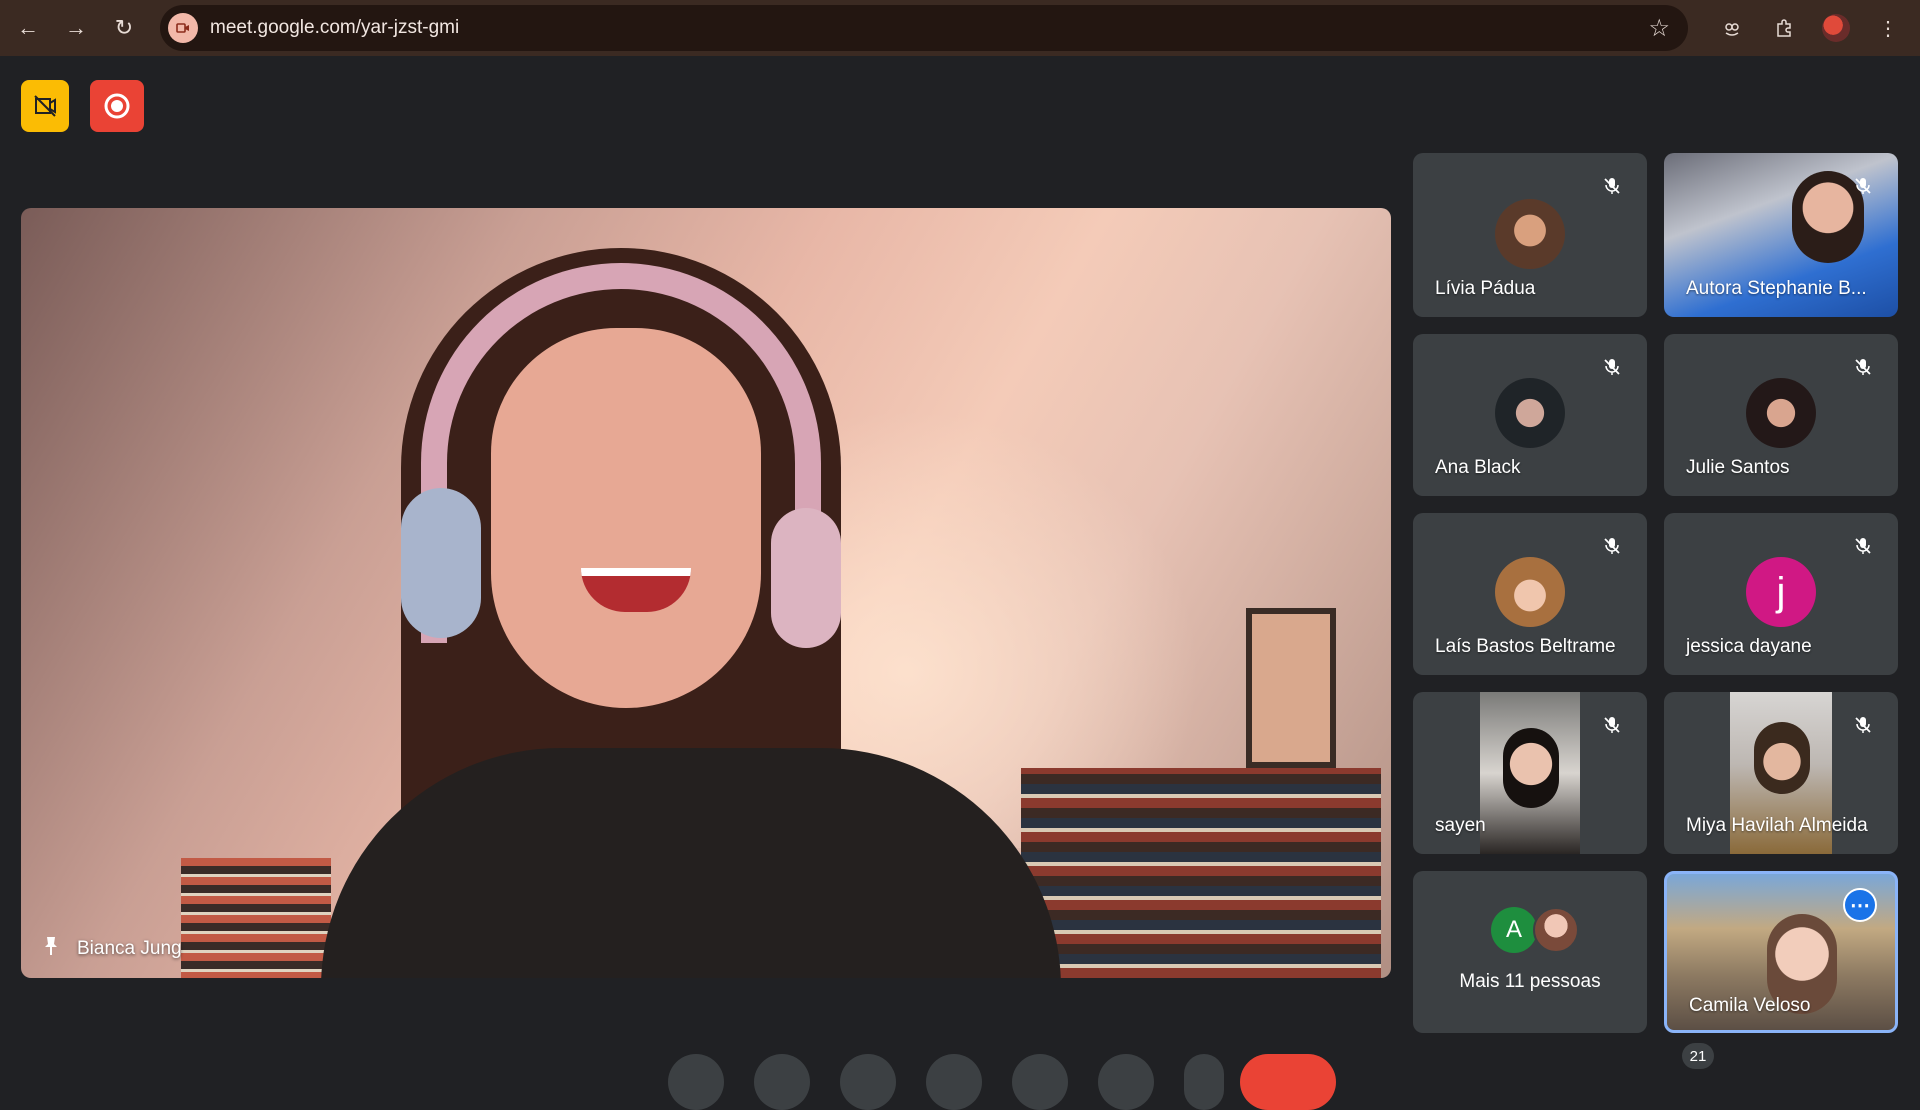  Describe the element at coordinates (1777, 825) in the screenshot. I see `participant-name: Miya Havilah Almeida` at that location.